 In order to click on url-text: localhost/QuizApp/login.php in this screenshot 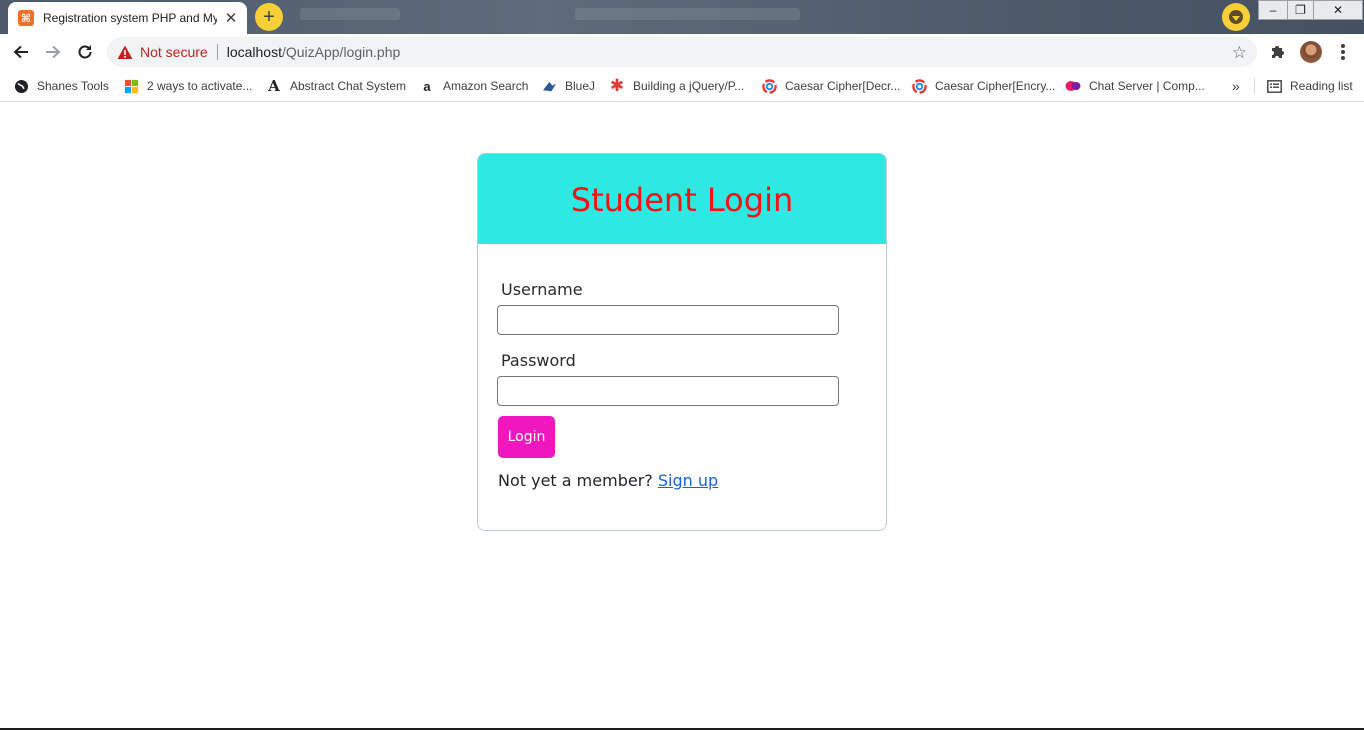, I will do `click(314, 52)`.